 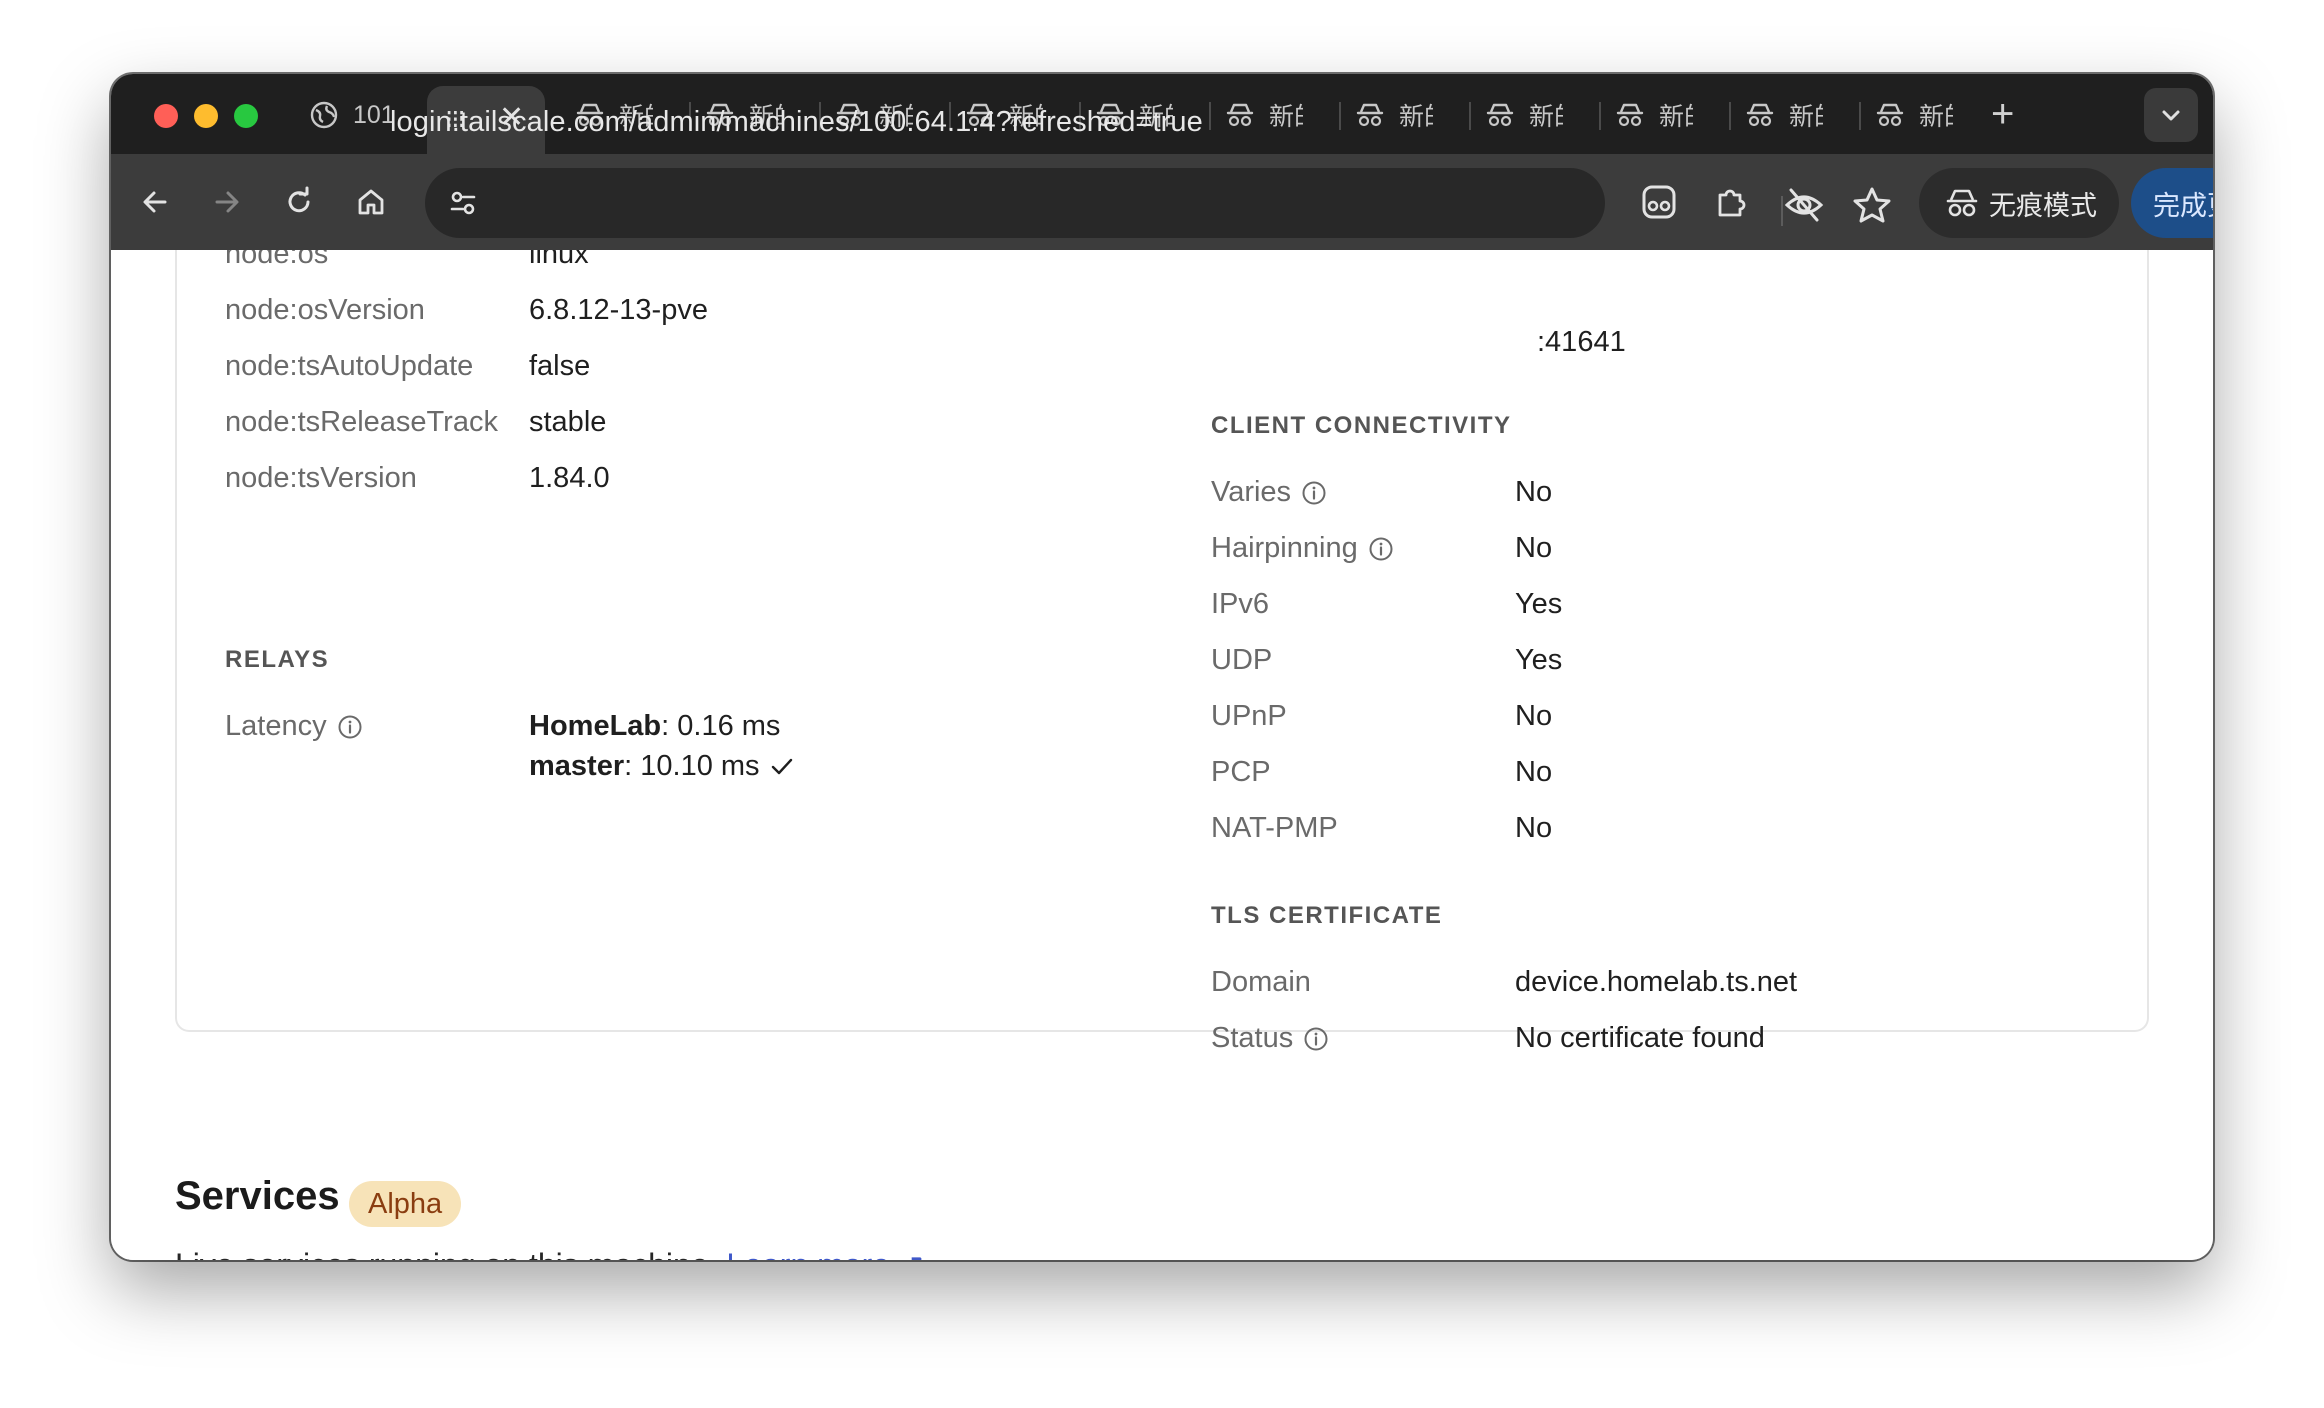 What do you see at coordinates (560, 366) in the screenshot?
I see `attribute-value: false` at bounding box center [560, 366].